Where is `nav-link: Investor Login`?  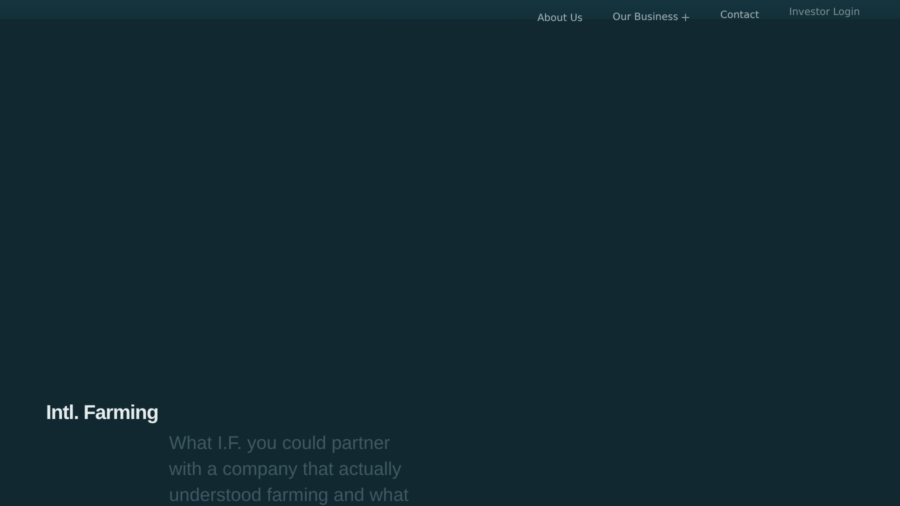 nav-link: Investor Login is located at coordinates (824, 12).